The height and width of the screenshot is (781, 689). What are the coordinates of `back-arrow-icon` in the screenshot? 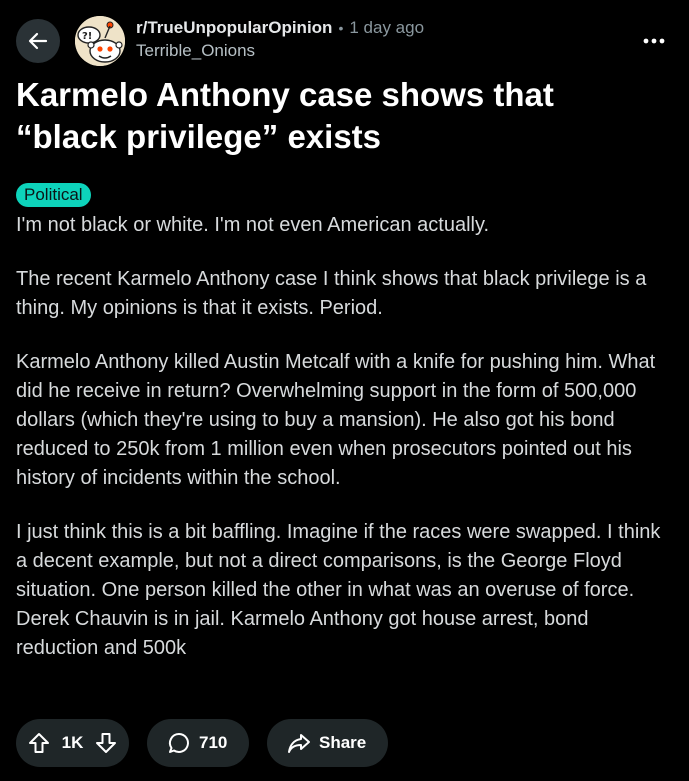 It's located at (38, 41).